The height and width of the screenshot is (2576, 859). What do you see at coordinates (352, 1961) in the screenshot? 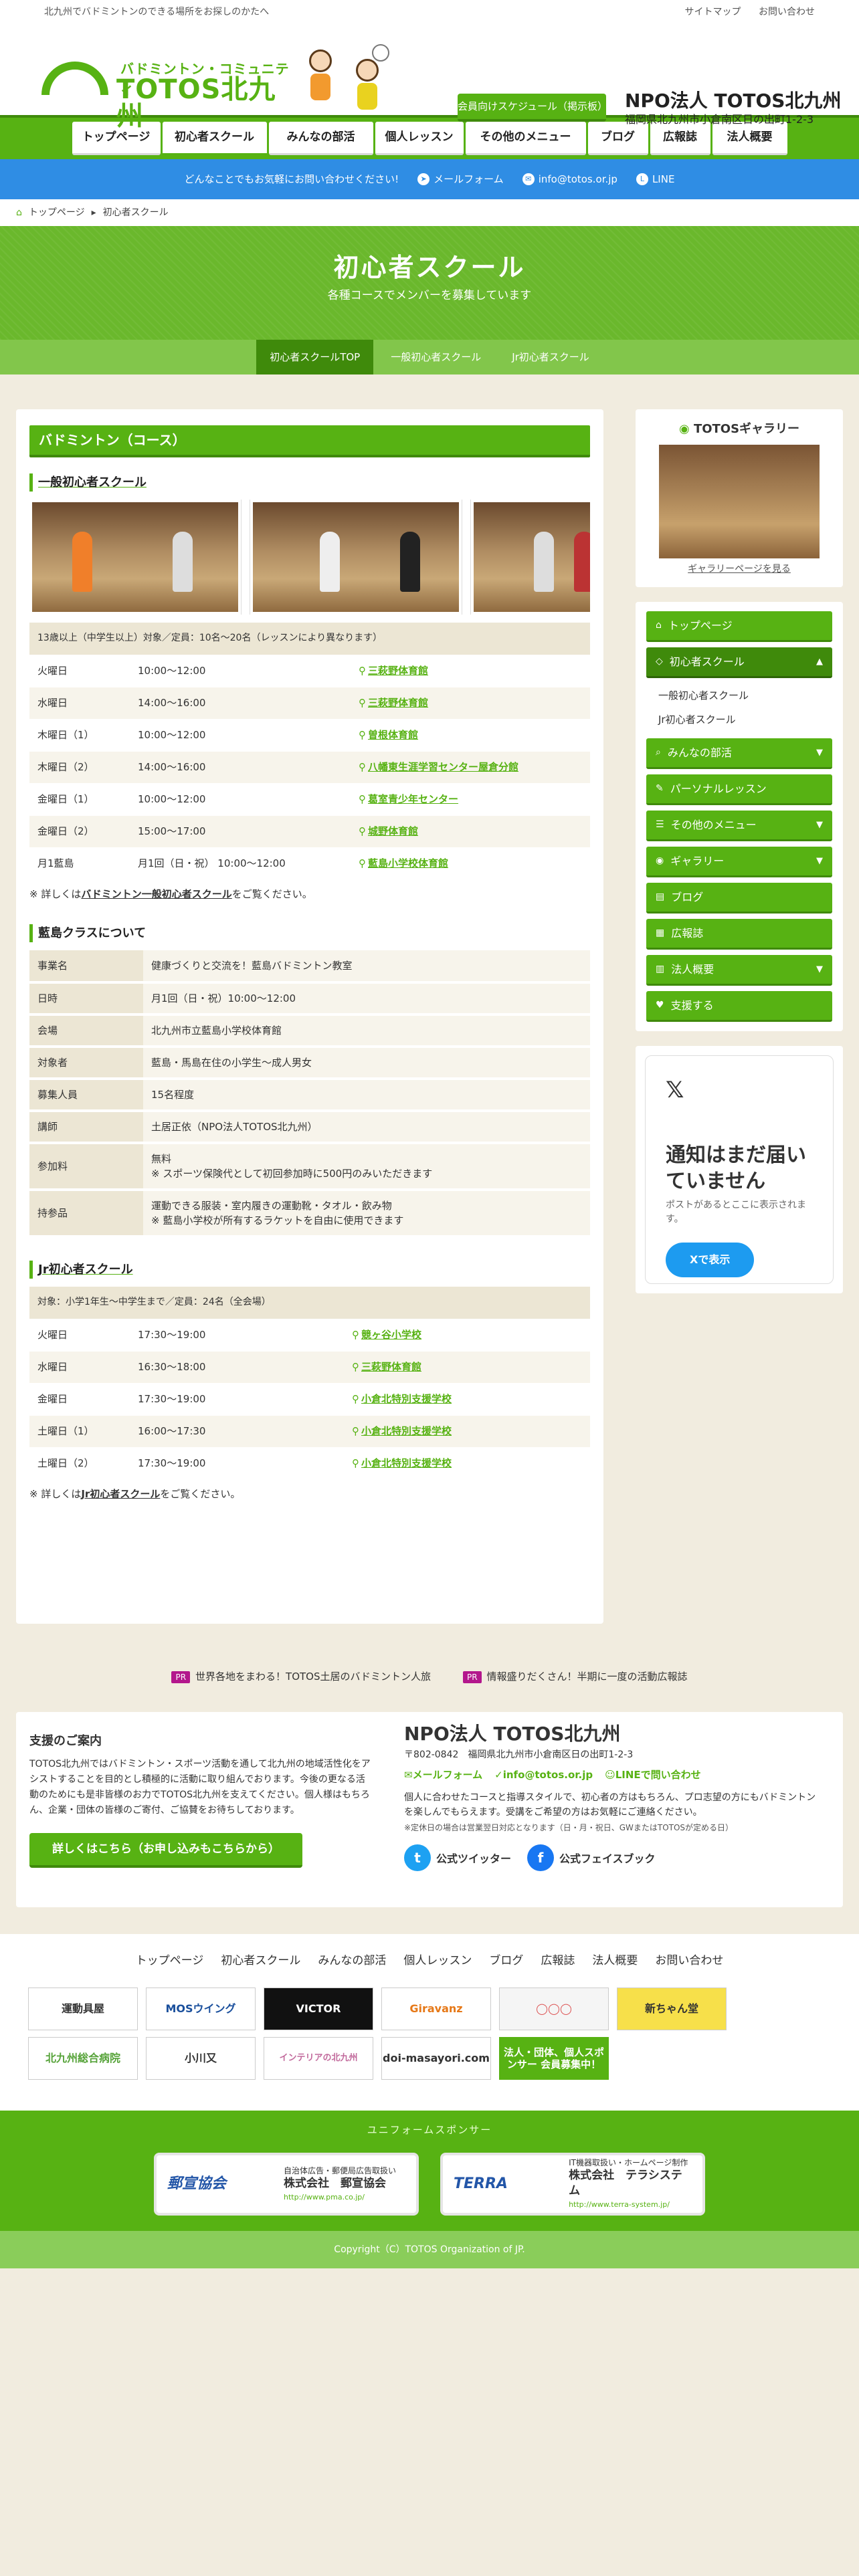
I see `footer-nav-club: みんなの部活` at bounding box center [352, 1961].